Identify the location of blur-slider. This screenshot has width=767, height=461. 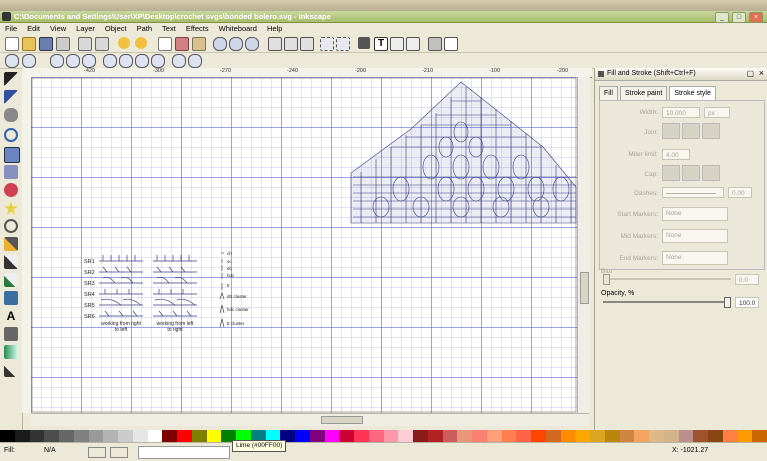
(667, 279).